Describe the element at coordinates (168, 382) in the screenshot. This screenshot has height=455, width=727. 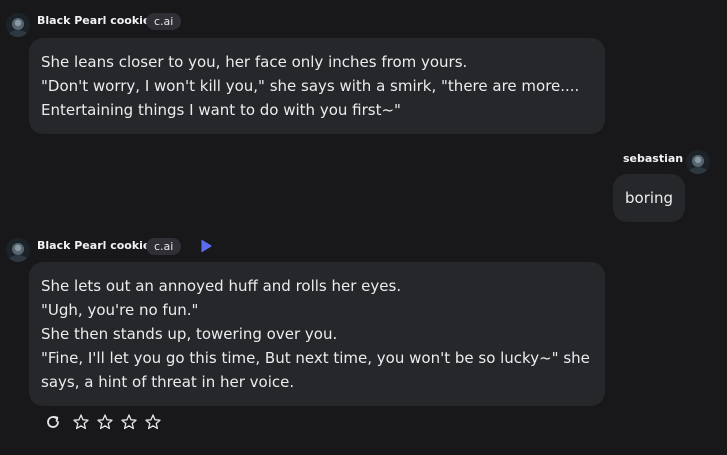
I see `message-line: says, a hint of threat in her voice.` at that location.